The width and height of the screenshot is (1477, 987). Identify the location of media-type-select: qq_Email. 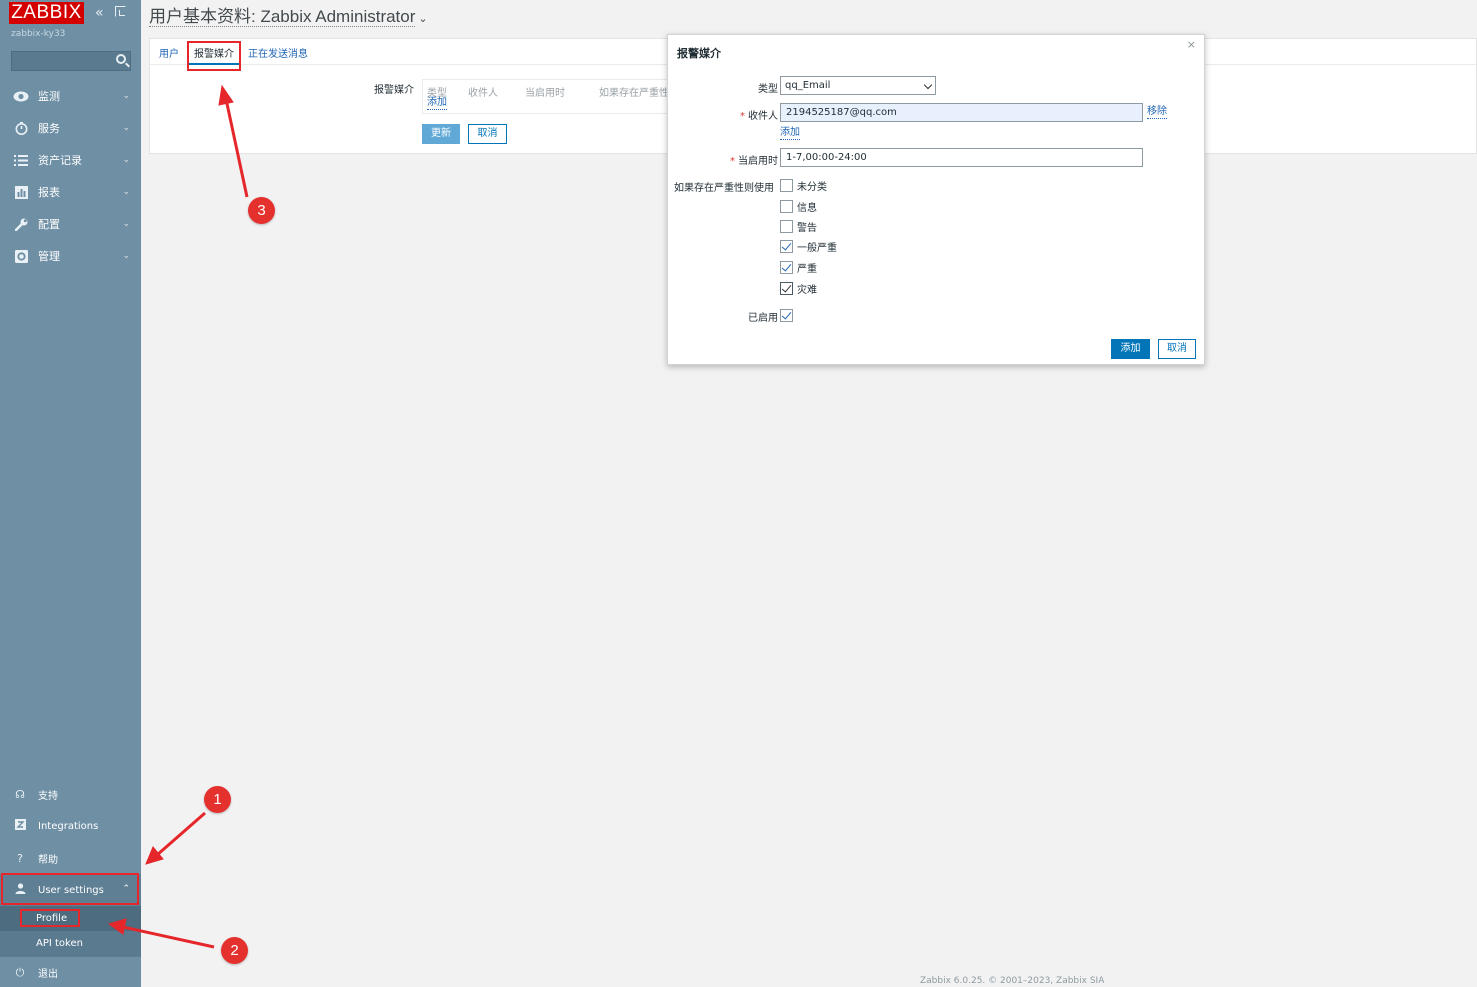
(858, 85).